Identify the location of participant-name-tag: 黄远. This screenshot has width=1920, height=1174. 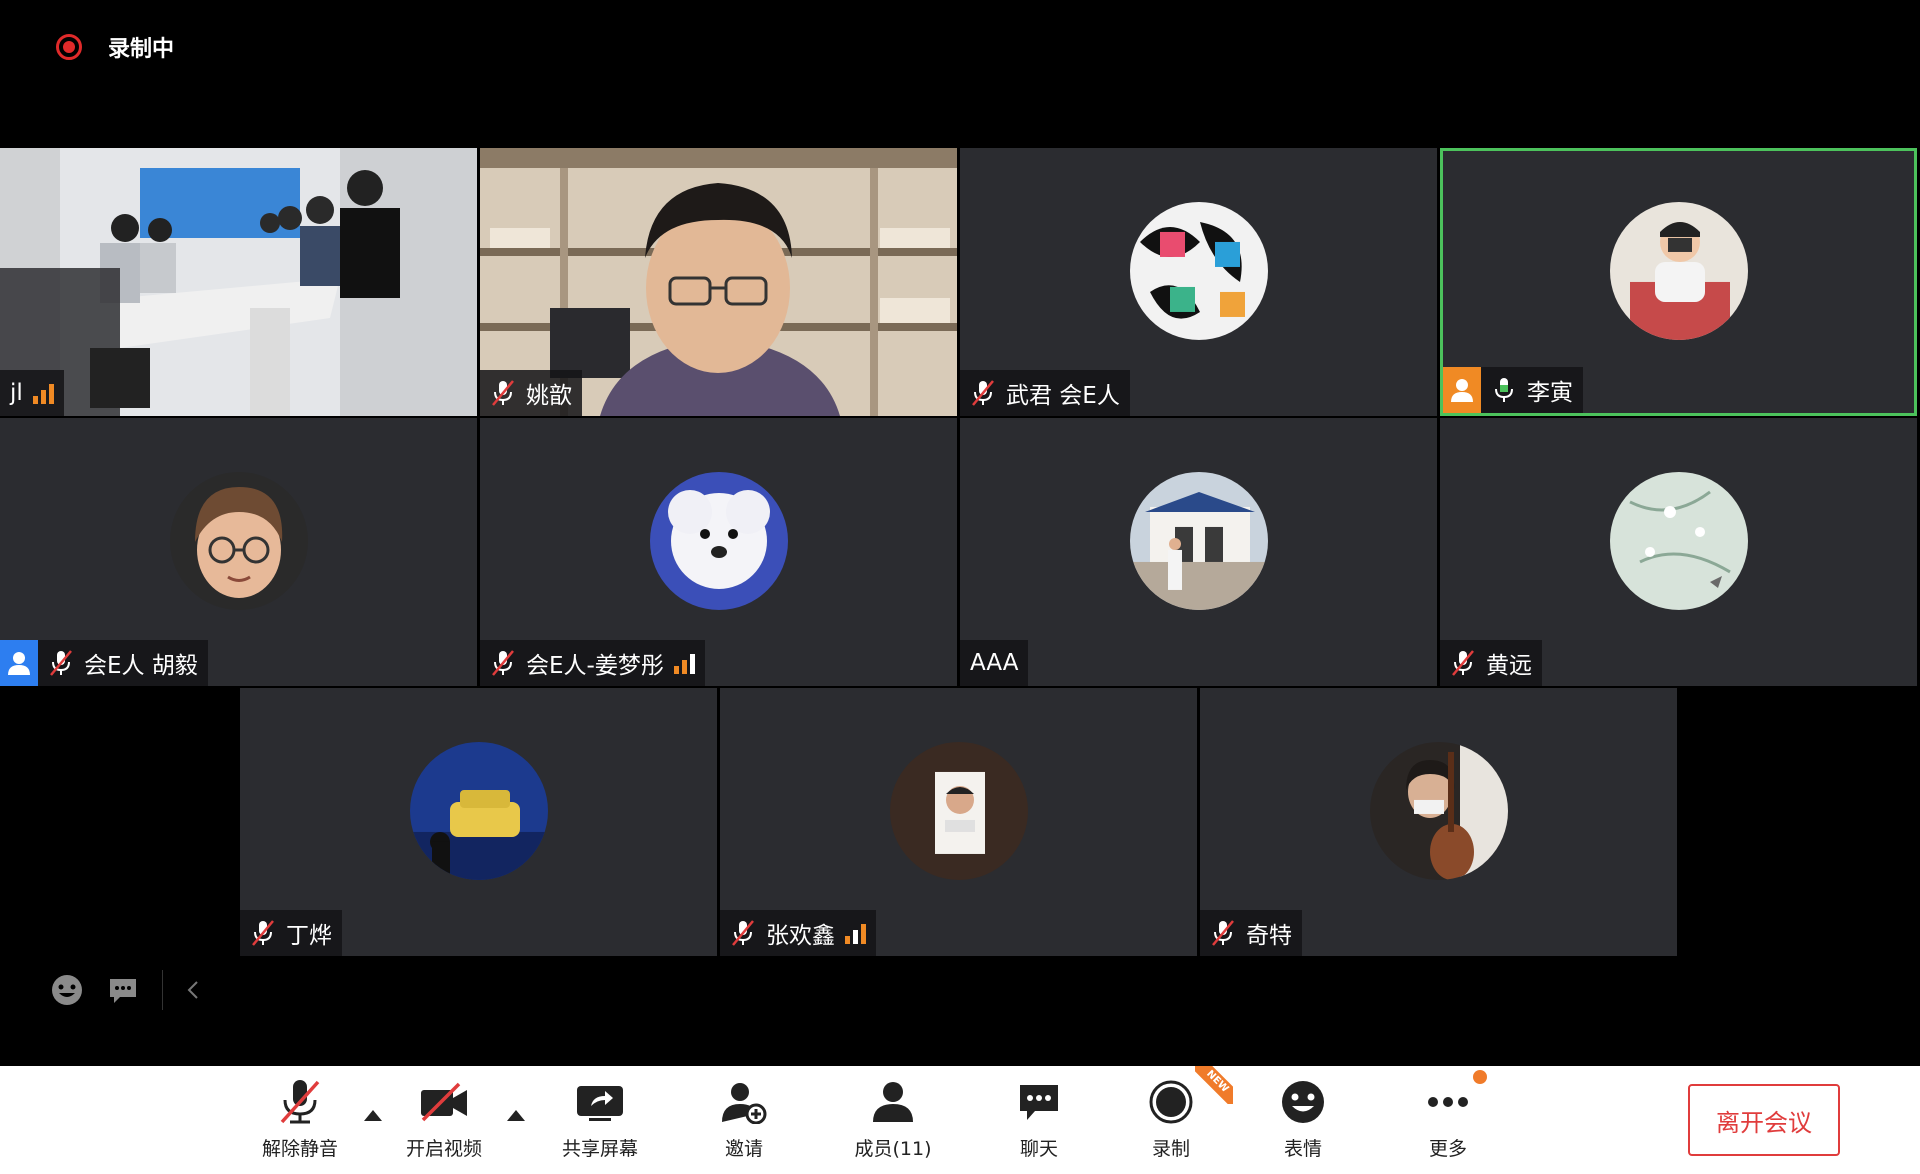
(1491, 663).